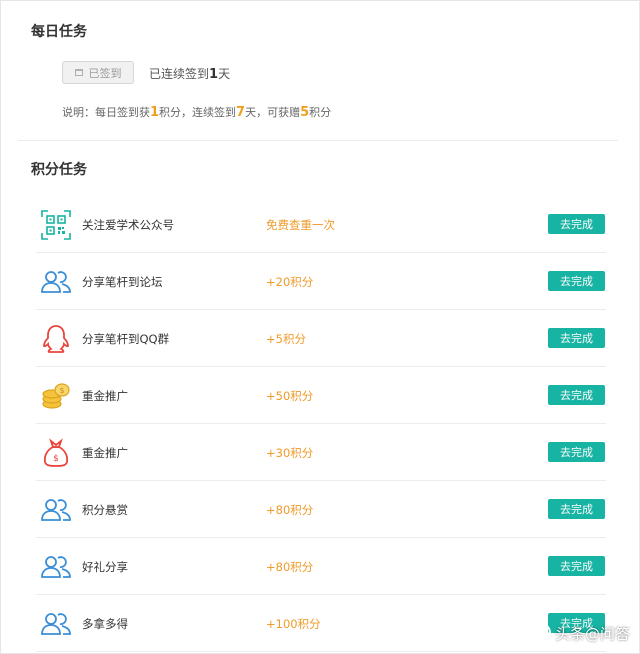 The width and height of the screenshot is (640, 654). Describe the element at coordinates (105, 73) in the screenshot. I see `signed-in-label: 已签到` at that location.